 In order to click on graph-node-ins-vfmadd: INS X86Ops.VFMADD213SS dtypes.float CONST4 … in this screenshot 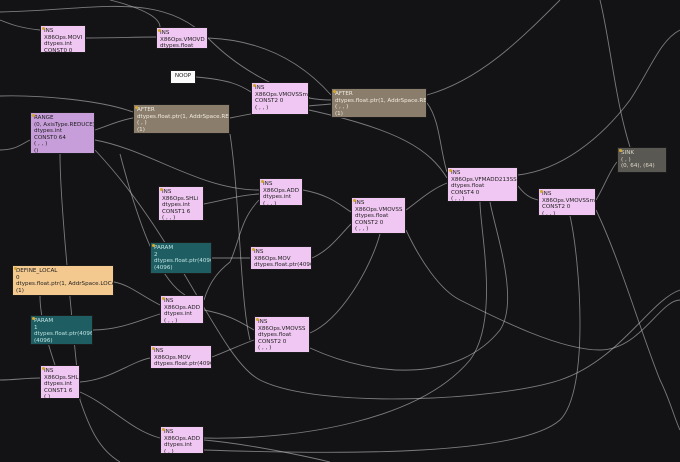, I will do `click(482, 184)`.